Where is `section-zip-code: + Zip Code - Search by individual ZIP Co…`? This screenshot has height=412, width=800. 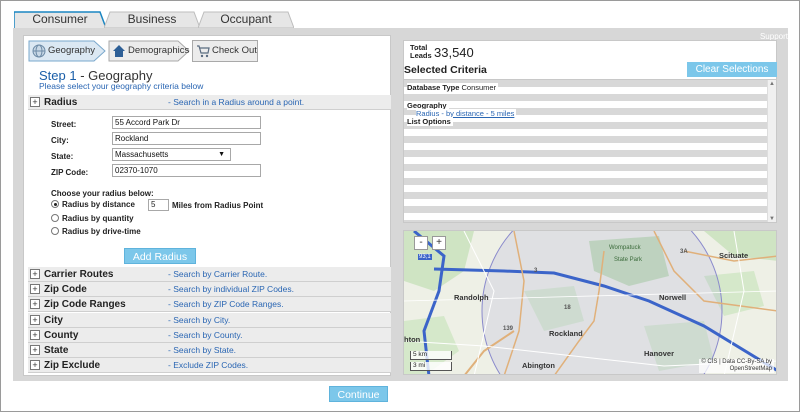
section-zip-code: + Zip Code - Search by individual ZIP Co… is located at coordinates (209, 289).